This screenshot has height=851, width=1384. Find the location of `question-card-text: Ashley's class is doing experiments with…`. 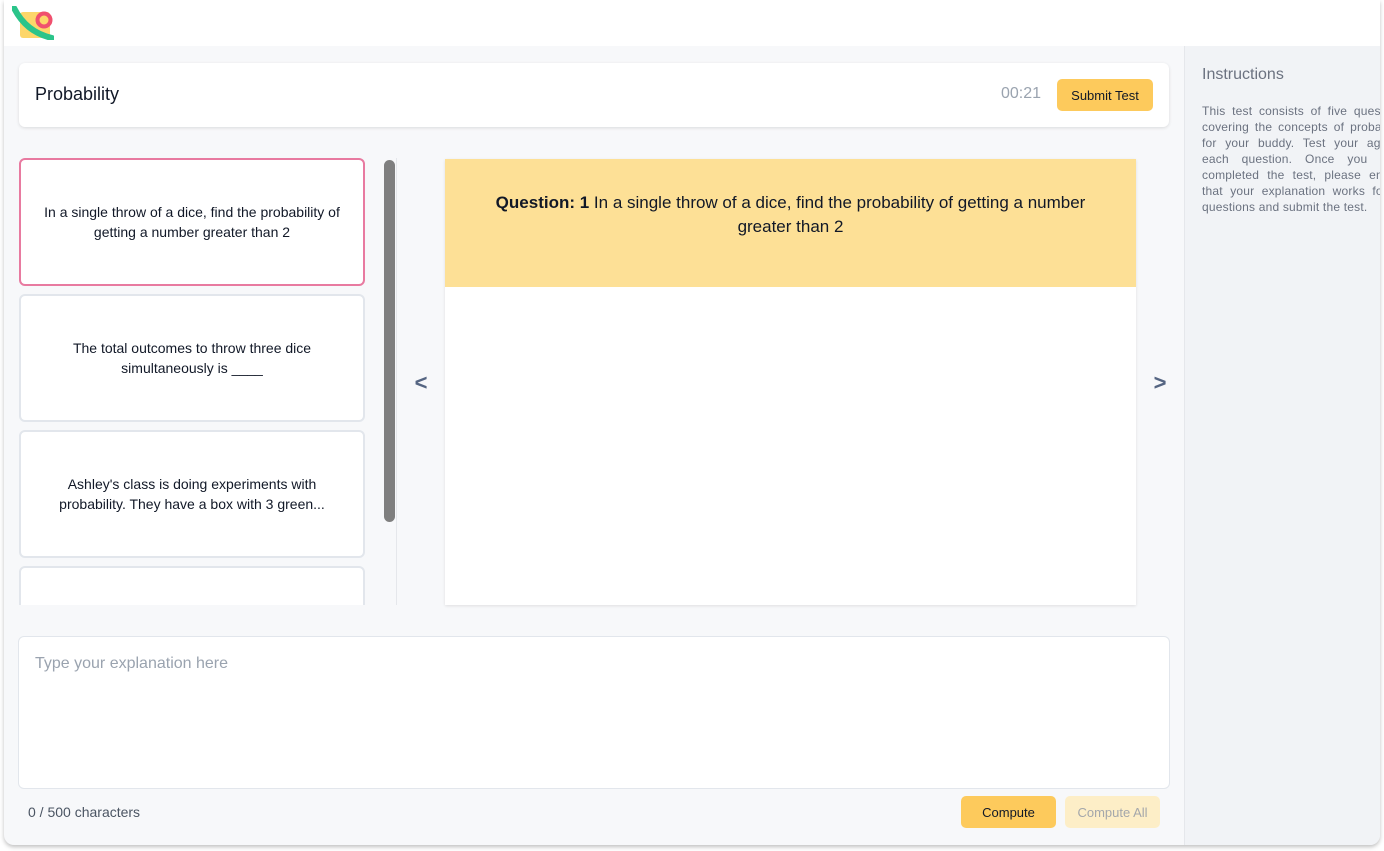

question-card-text: Ashley's class is doing experiments with… is located at coordinates (192, 494).